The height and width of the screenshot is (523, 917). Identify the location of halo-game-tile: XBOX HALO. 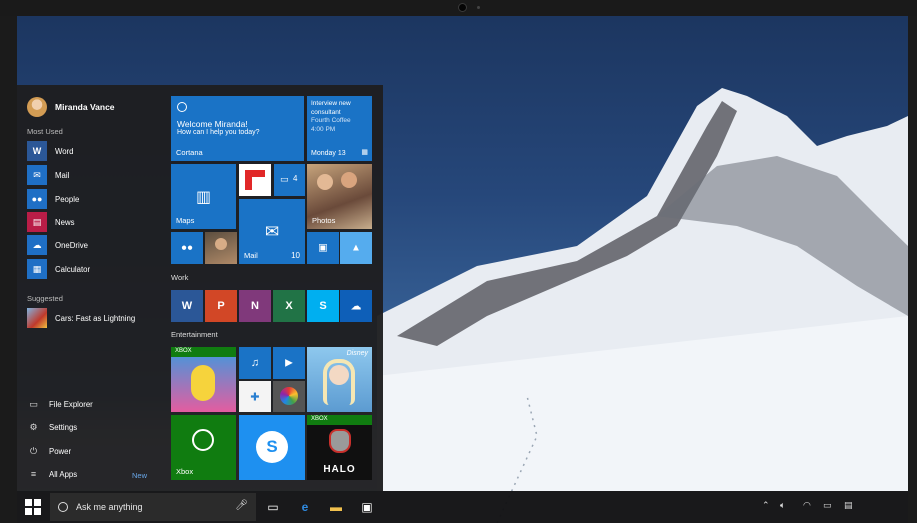
(339, 447).